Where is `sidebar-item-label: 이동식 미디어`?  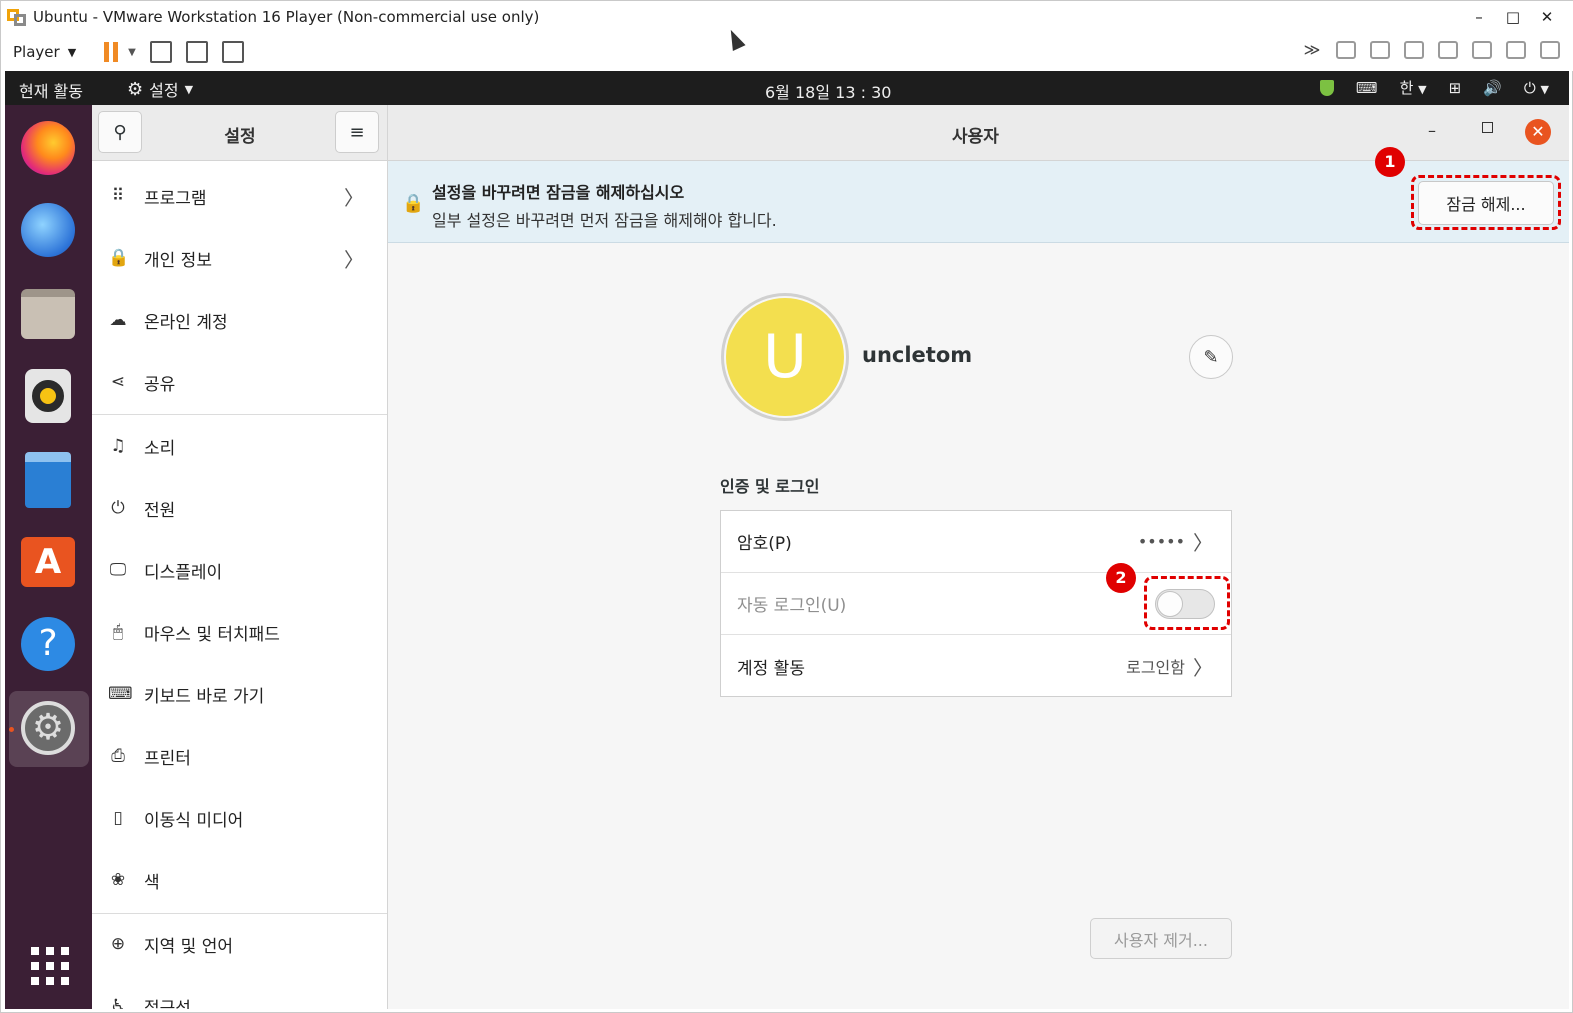 sidebar-item-label: 이동식 미디어 is located at coordinates (194, 820).